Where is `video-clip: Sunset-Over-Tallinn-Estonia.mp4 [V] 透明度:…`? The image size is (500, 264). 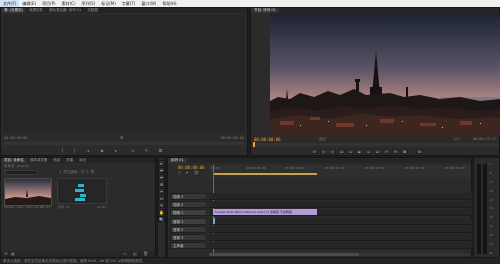
video-clip: Sunset-Over-Tallinn-Estonia.mp4 [V] 透明度:… is located at coordinates (265, 212).